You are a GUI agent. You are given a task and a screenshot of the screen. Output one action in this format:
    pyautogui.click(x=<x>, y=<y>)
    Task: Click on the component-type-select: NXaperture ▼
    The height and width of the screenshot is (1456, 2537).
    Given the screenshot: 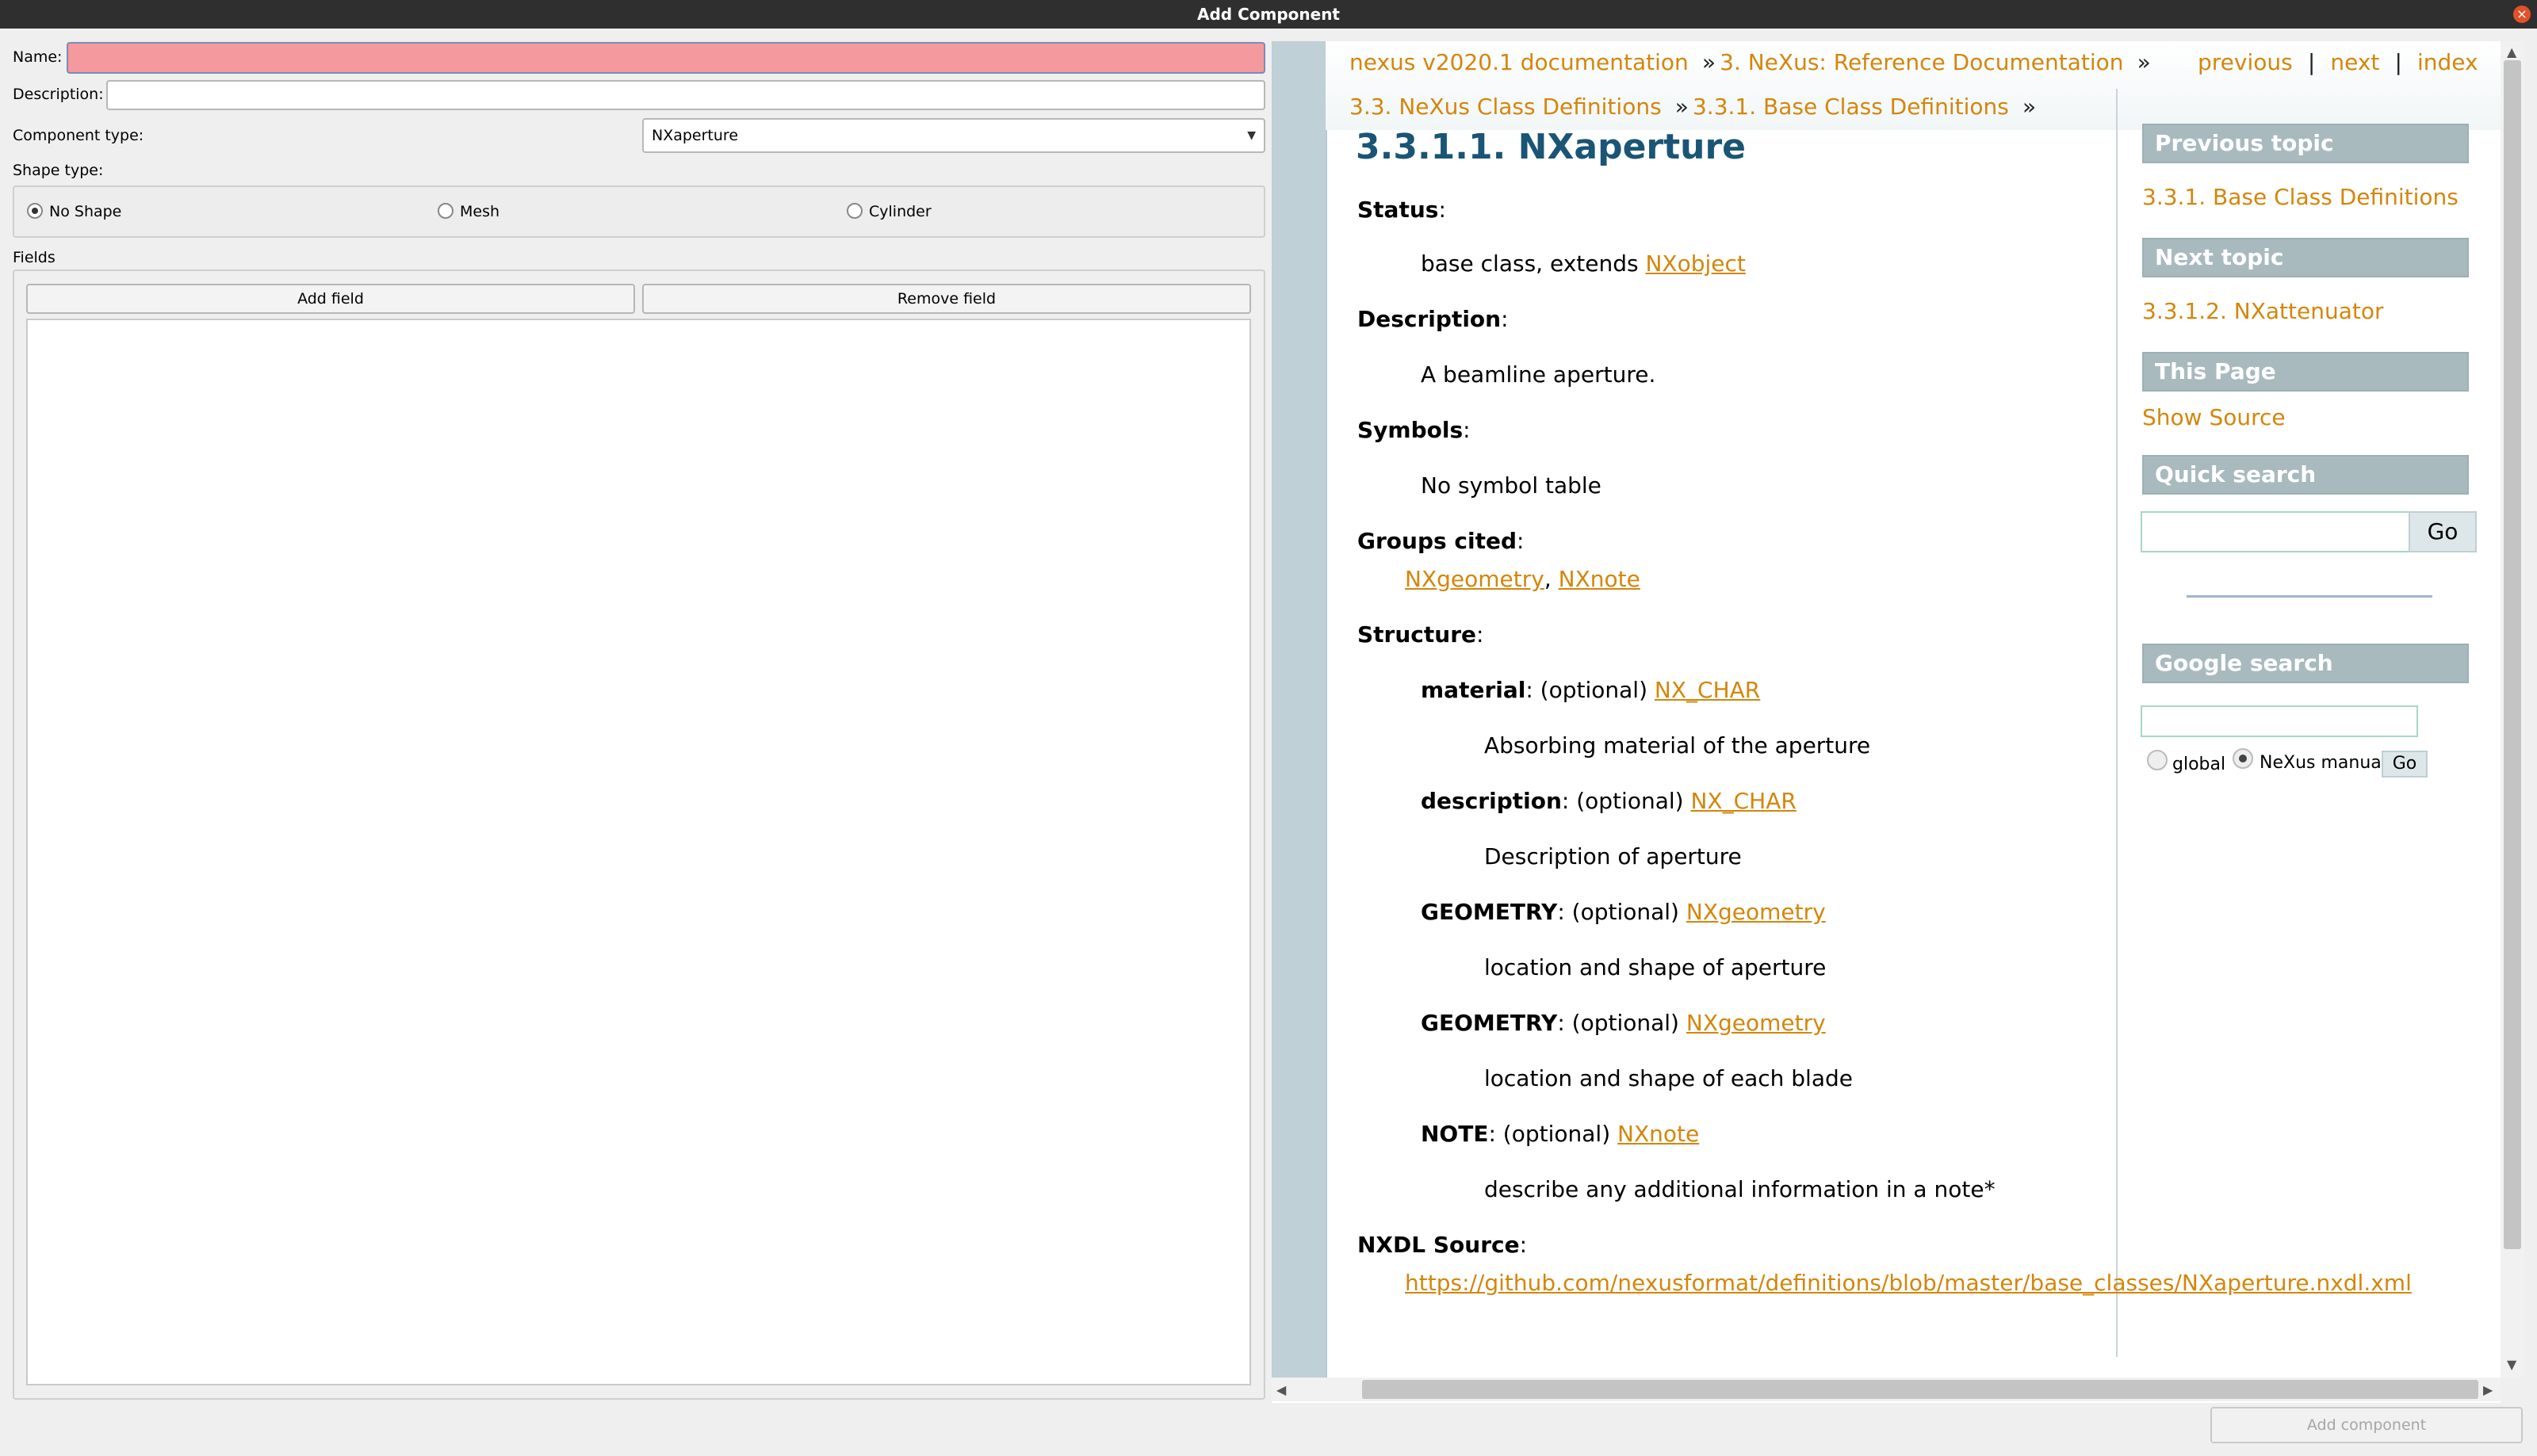 What is the action you would take?
    pyautogui.click(x=953, y=135)
    